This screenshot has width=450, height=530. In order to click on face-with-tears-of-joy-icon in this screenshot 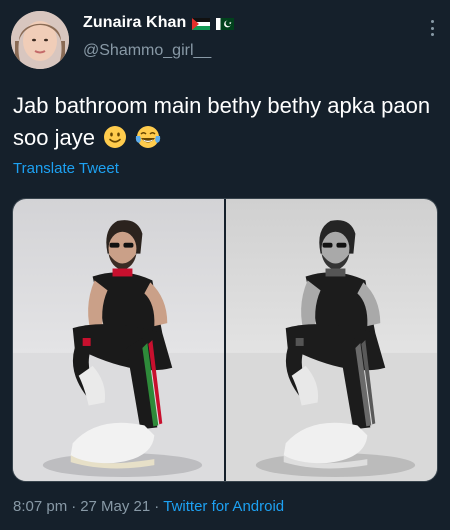, I will do `click(148, 141)`.